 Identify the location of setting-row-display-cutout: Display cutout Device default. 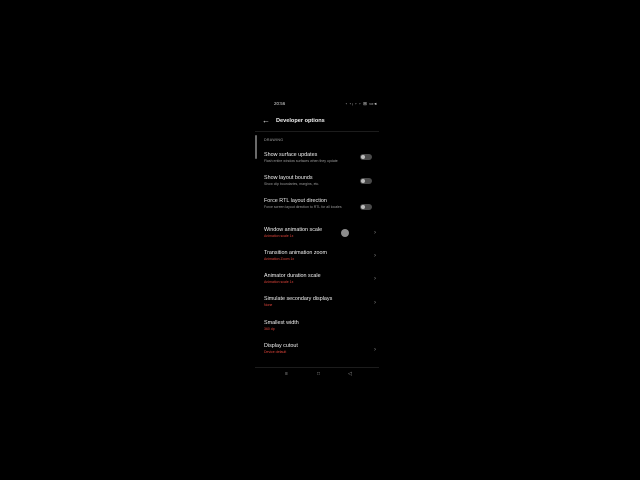
(320, 348).